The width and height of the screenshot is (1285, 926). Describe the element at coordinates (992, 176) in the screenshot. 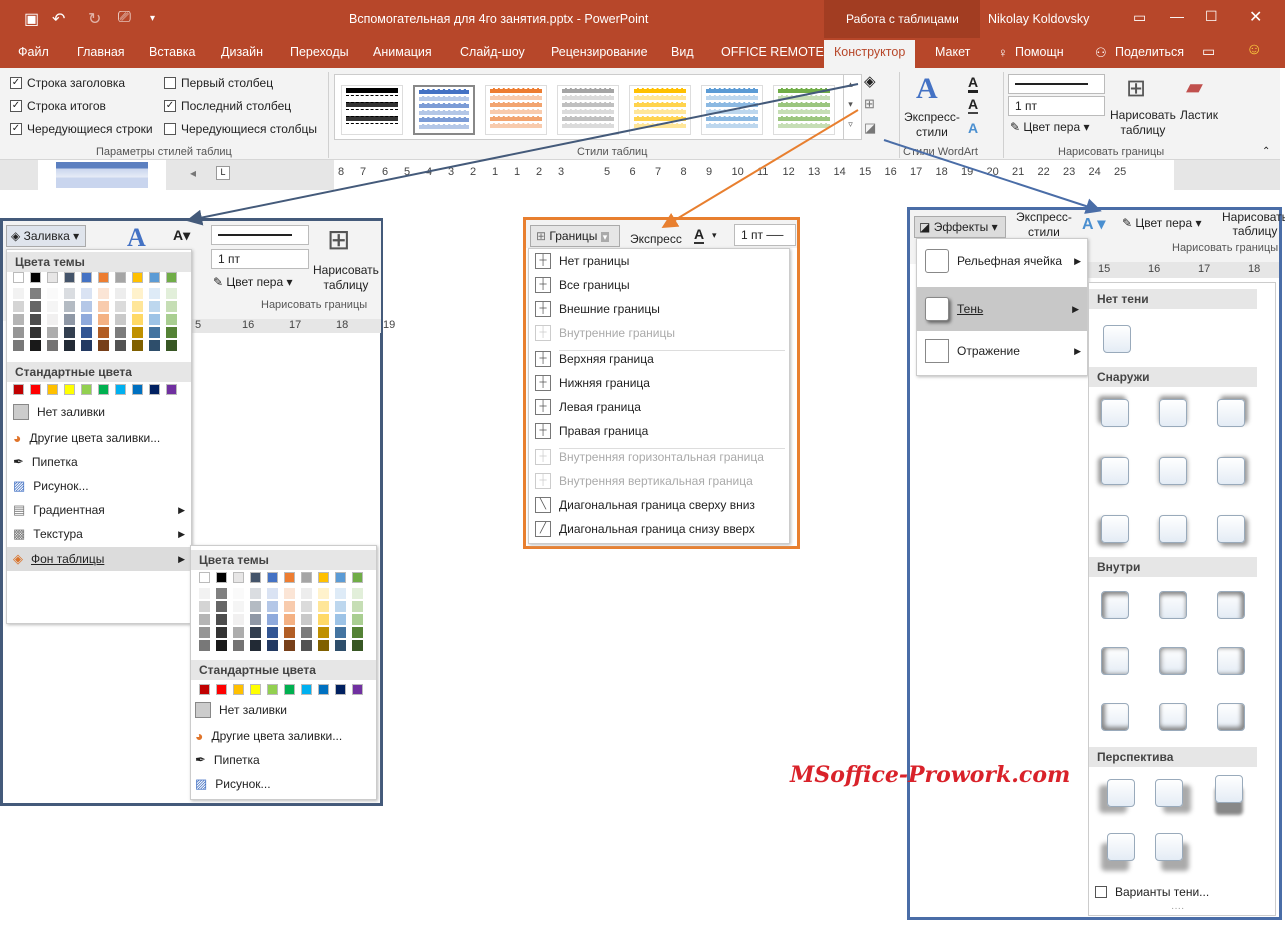

I see `arrow-to-effects` at that location.